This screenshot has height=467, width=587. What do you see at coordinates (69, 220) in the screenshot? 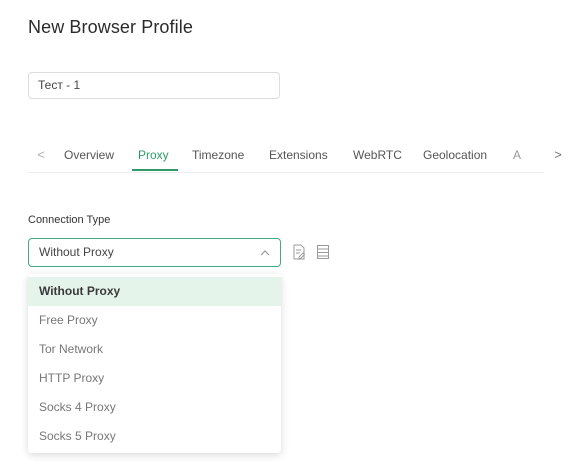
I see `connection-type-label: Connection Type` at bounding box center [69, 220].